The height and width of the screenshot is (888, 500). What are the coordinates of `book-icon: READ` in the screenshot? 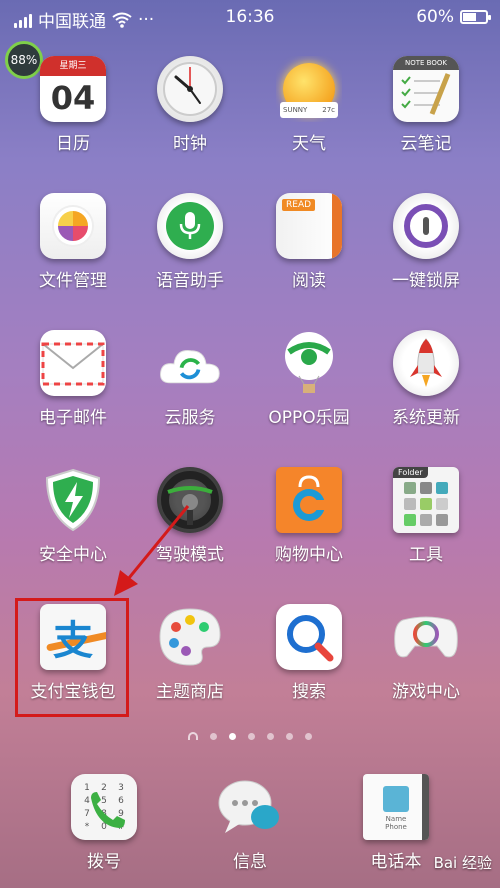 It's located at (309, 226).